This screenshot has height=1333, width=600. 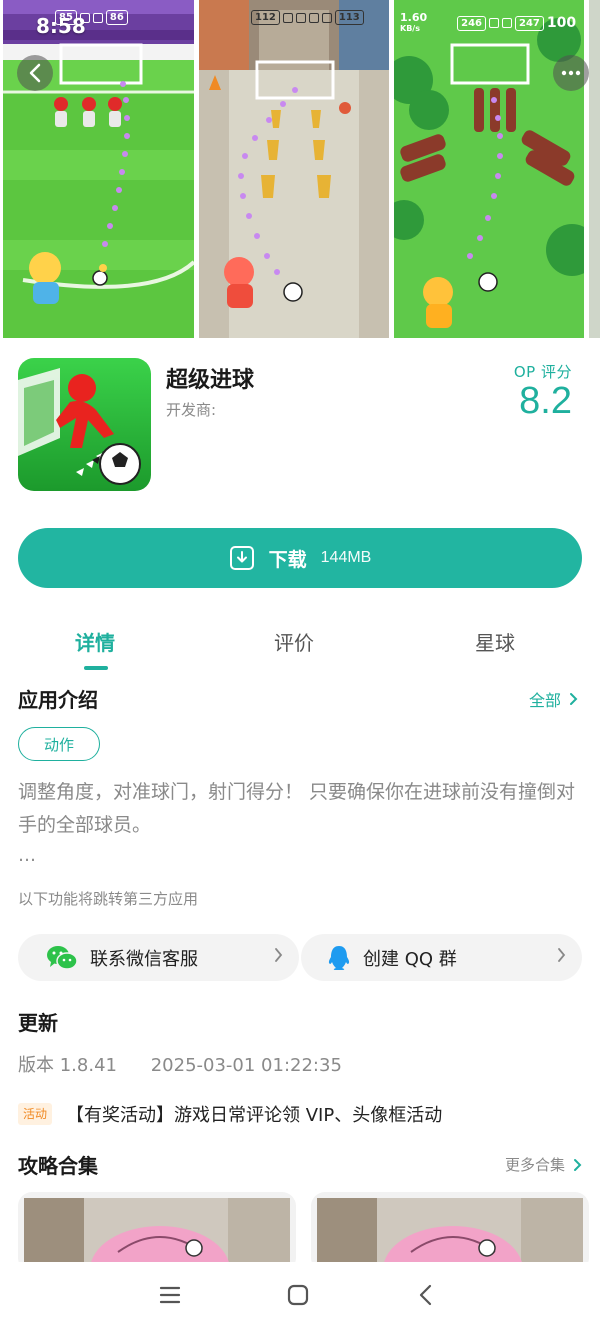 What do you see at coordinates (91, 17) in the screenshot?
I see `status-indicators: 85 86` at bounding box center [91, 17].